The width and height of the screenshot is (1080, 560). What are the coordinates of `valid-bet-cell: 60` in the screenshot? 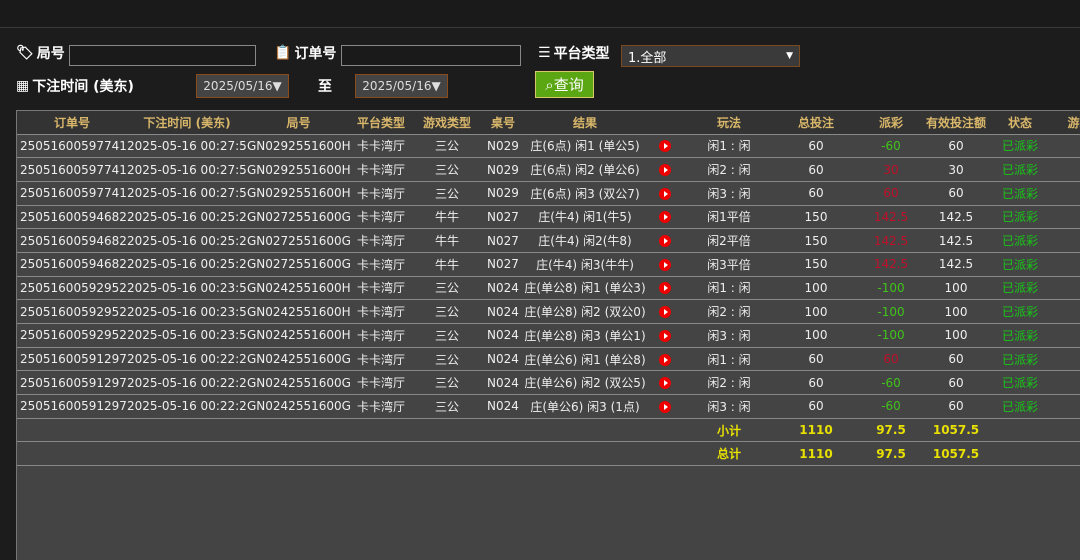 It's located at (956, 146).